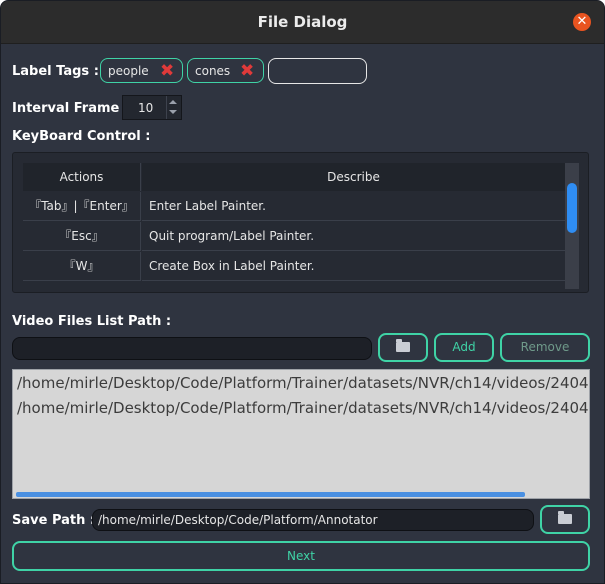  What do you see at coordinates (353, 177) in the screenshot?
I see `table-header-describe: Describe` at bounding box center [353, 177].